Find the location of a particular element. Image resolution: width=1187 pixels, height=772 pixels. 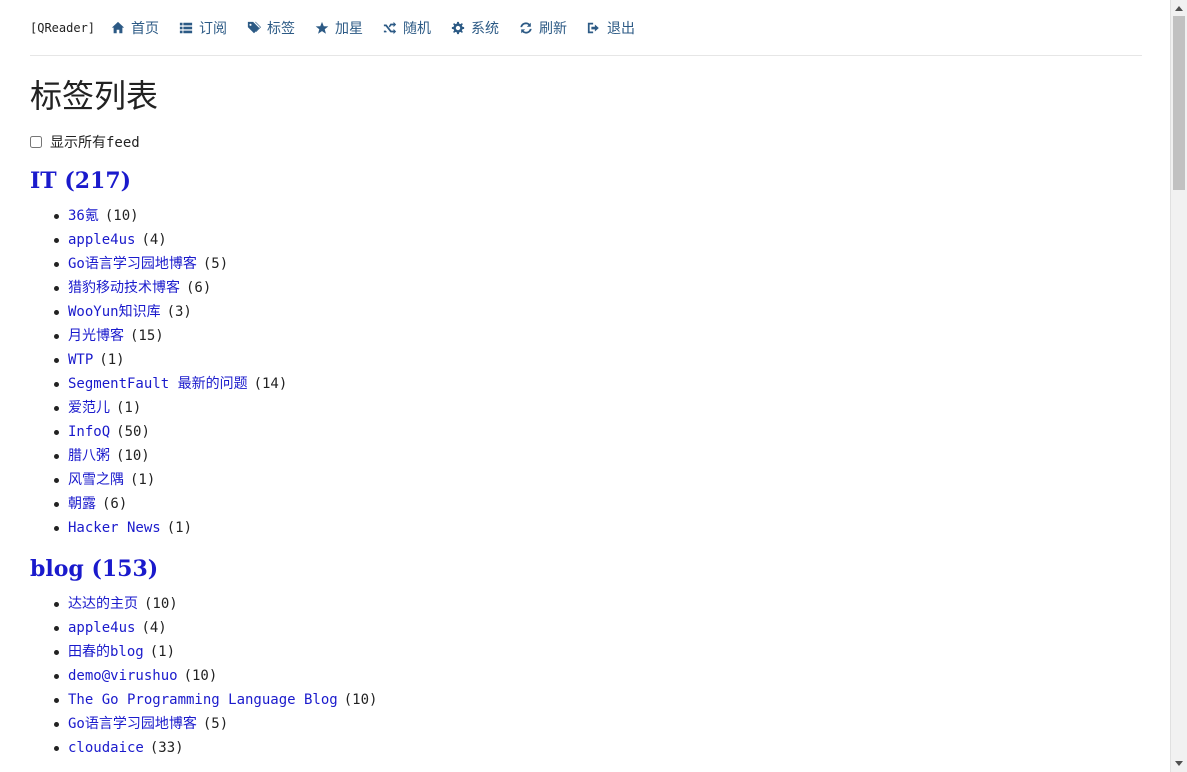

feed-link: WTP is located at coordinates (80, 360).